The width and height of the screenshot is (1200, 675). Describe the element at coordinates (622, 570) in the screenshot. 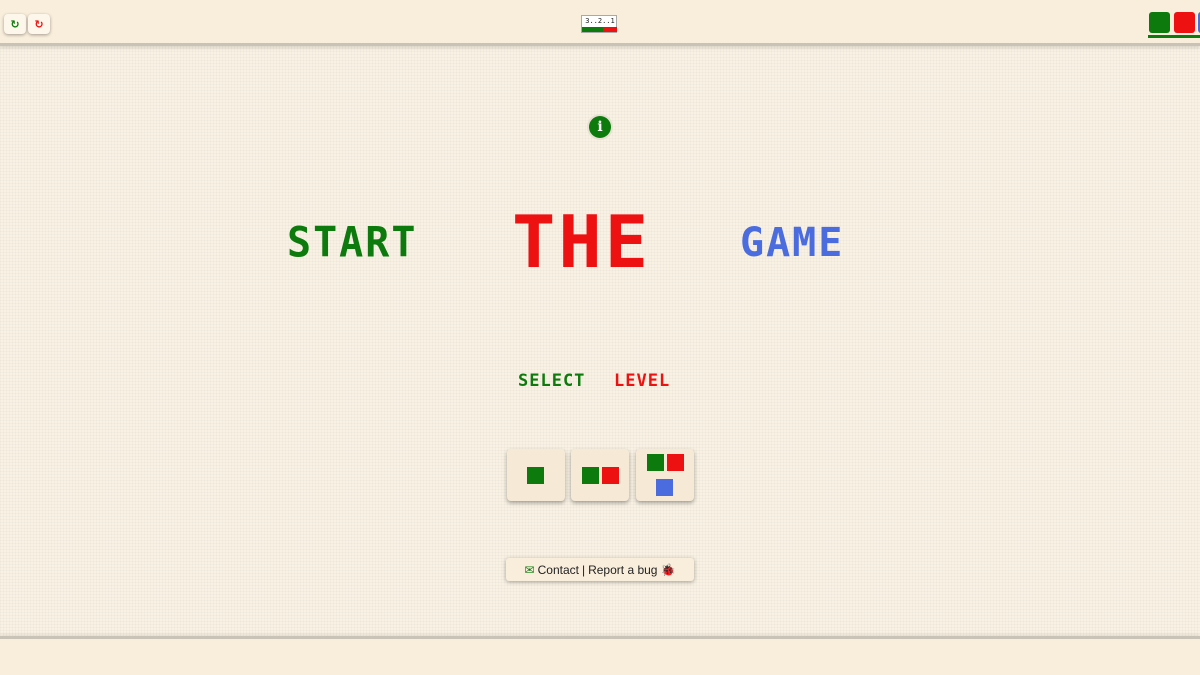

I see `report-bug-link: Report a bug` at that location.